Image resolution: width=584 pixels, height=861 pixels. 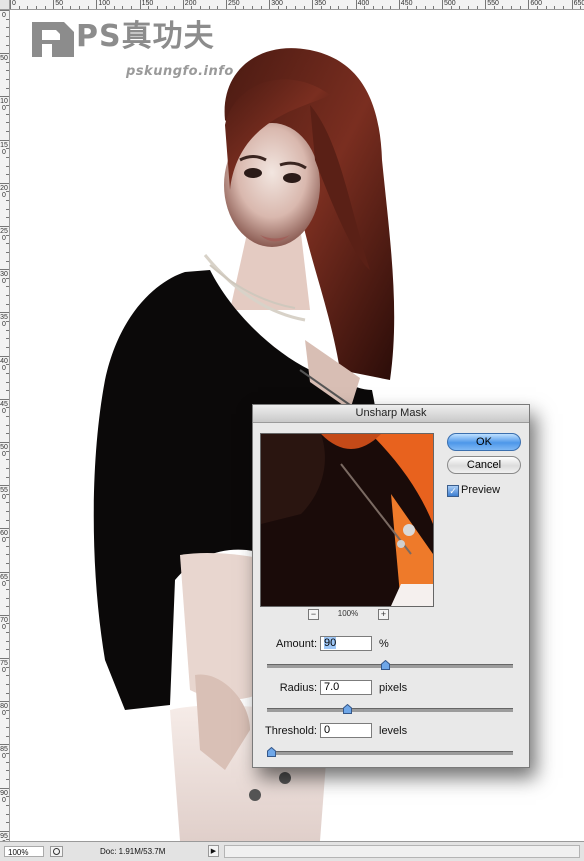 I want to click on threshold-unit: levels, so click(x=393, y=731).